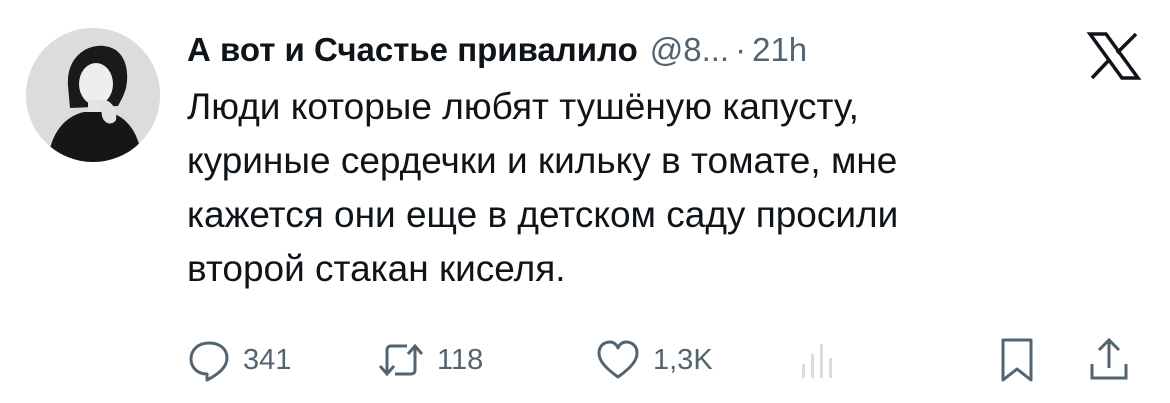 Image resolution: width=1170 pixels, height=403 pixels. I want to click on like-button: 1,3K, so click(654, 360).